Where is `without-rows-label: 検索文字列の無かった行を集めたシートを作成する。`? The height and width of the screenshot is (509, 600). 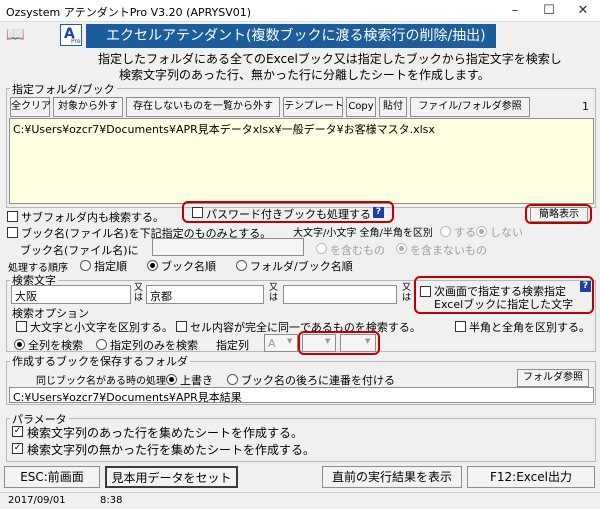 without-rows-label: 検索文字列の無かった行を集めたシートを作成する。 is located at coordinates (171, 450).